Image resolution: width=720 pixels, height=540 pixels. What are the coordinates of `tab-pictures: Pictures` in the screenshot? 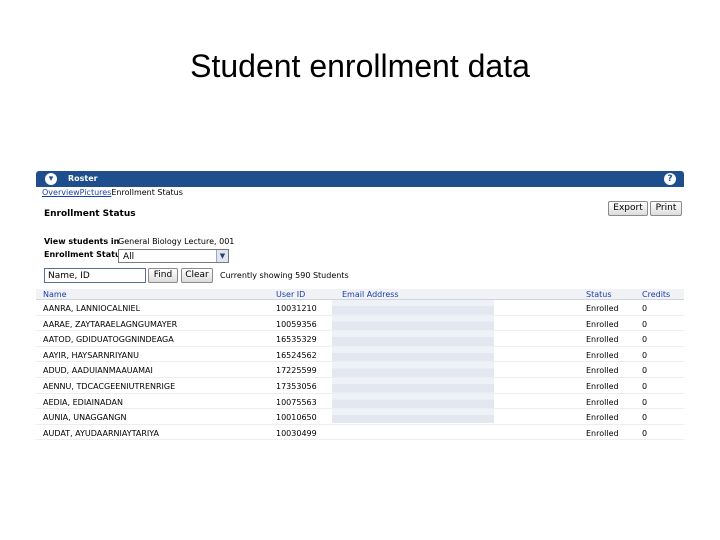 It's located at (96, 192).